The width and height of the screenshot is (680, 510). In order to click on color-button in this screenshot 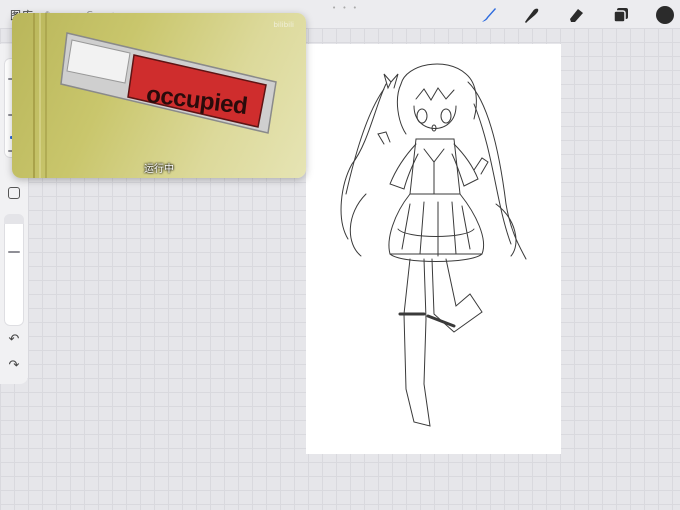, I will do `click(665, 15)`.